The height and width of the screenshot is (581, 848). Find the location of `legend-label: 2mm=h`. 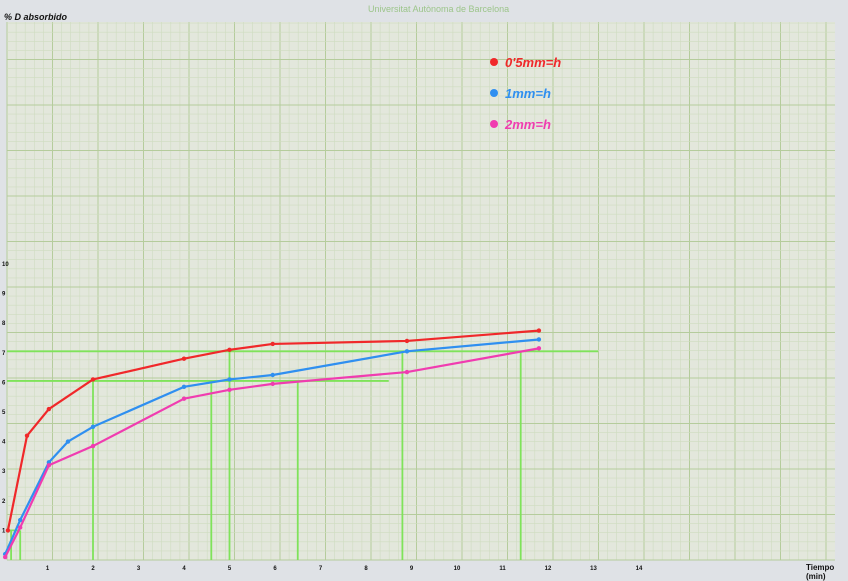

legend-label: 2mm=h is located at coordinates (527, 124).